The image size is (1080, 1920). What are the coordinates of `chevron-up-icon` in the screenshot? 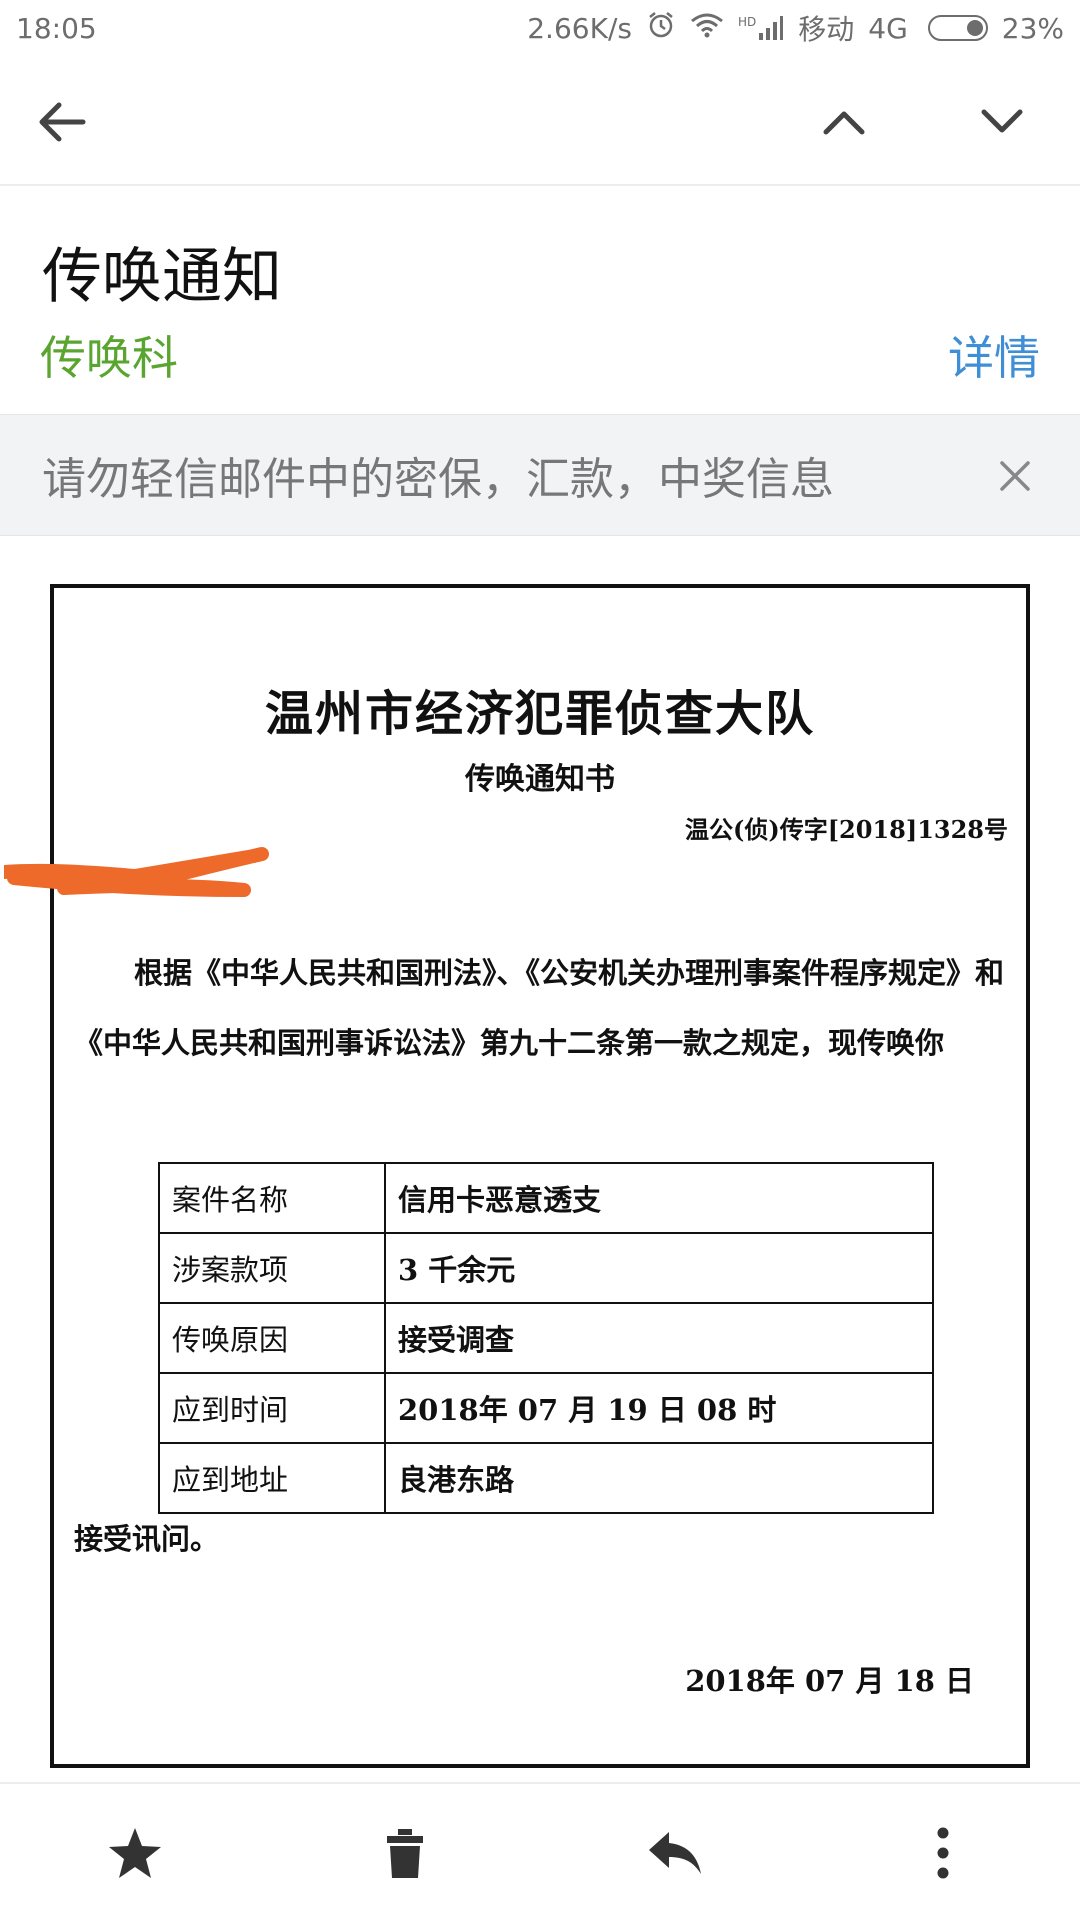 It's located at (844, 123).